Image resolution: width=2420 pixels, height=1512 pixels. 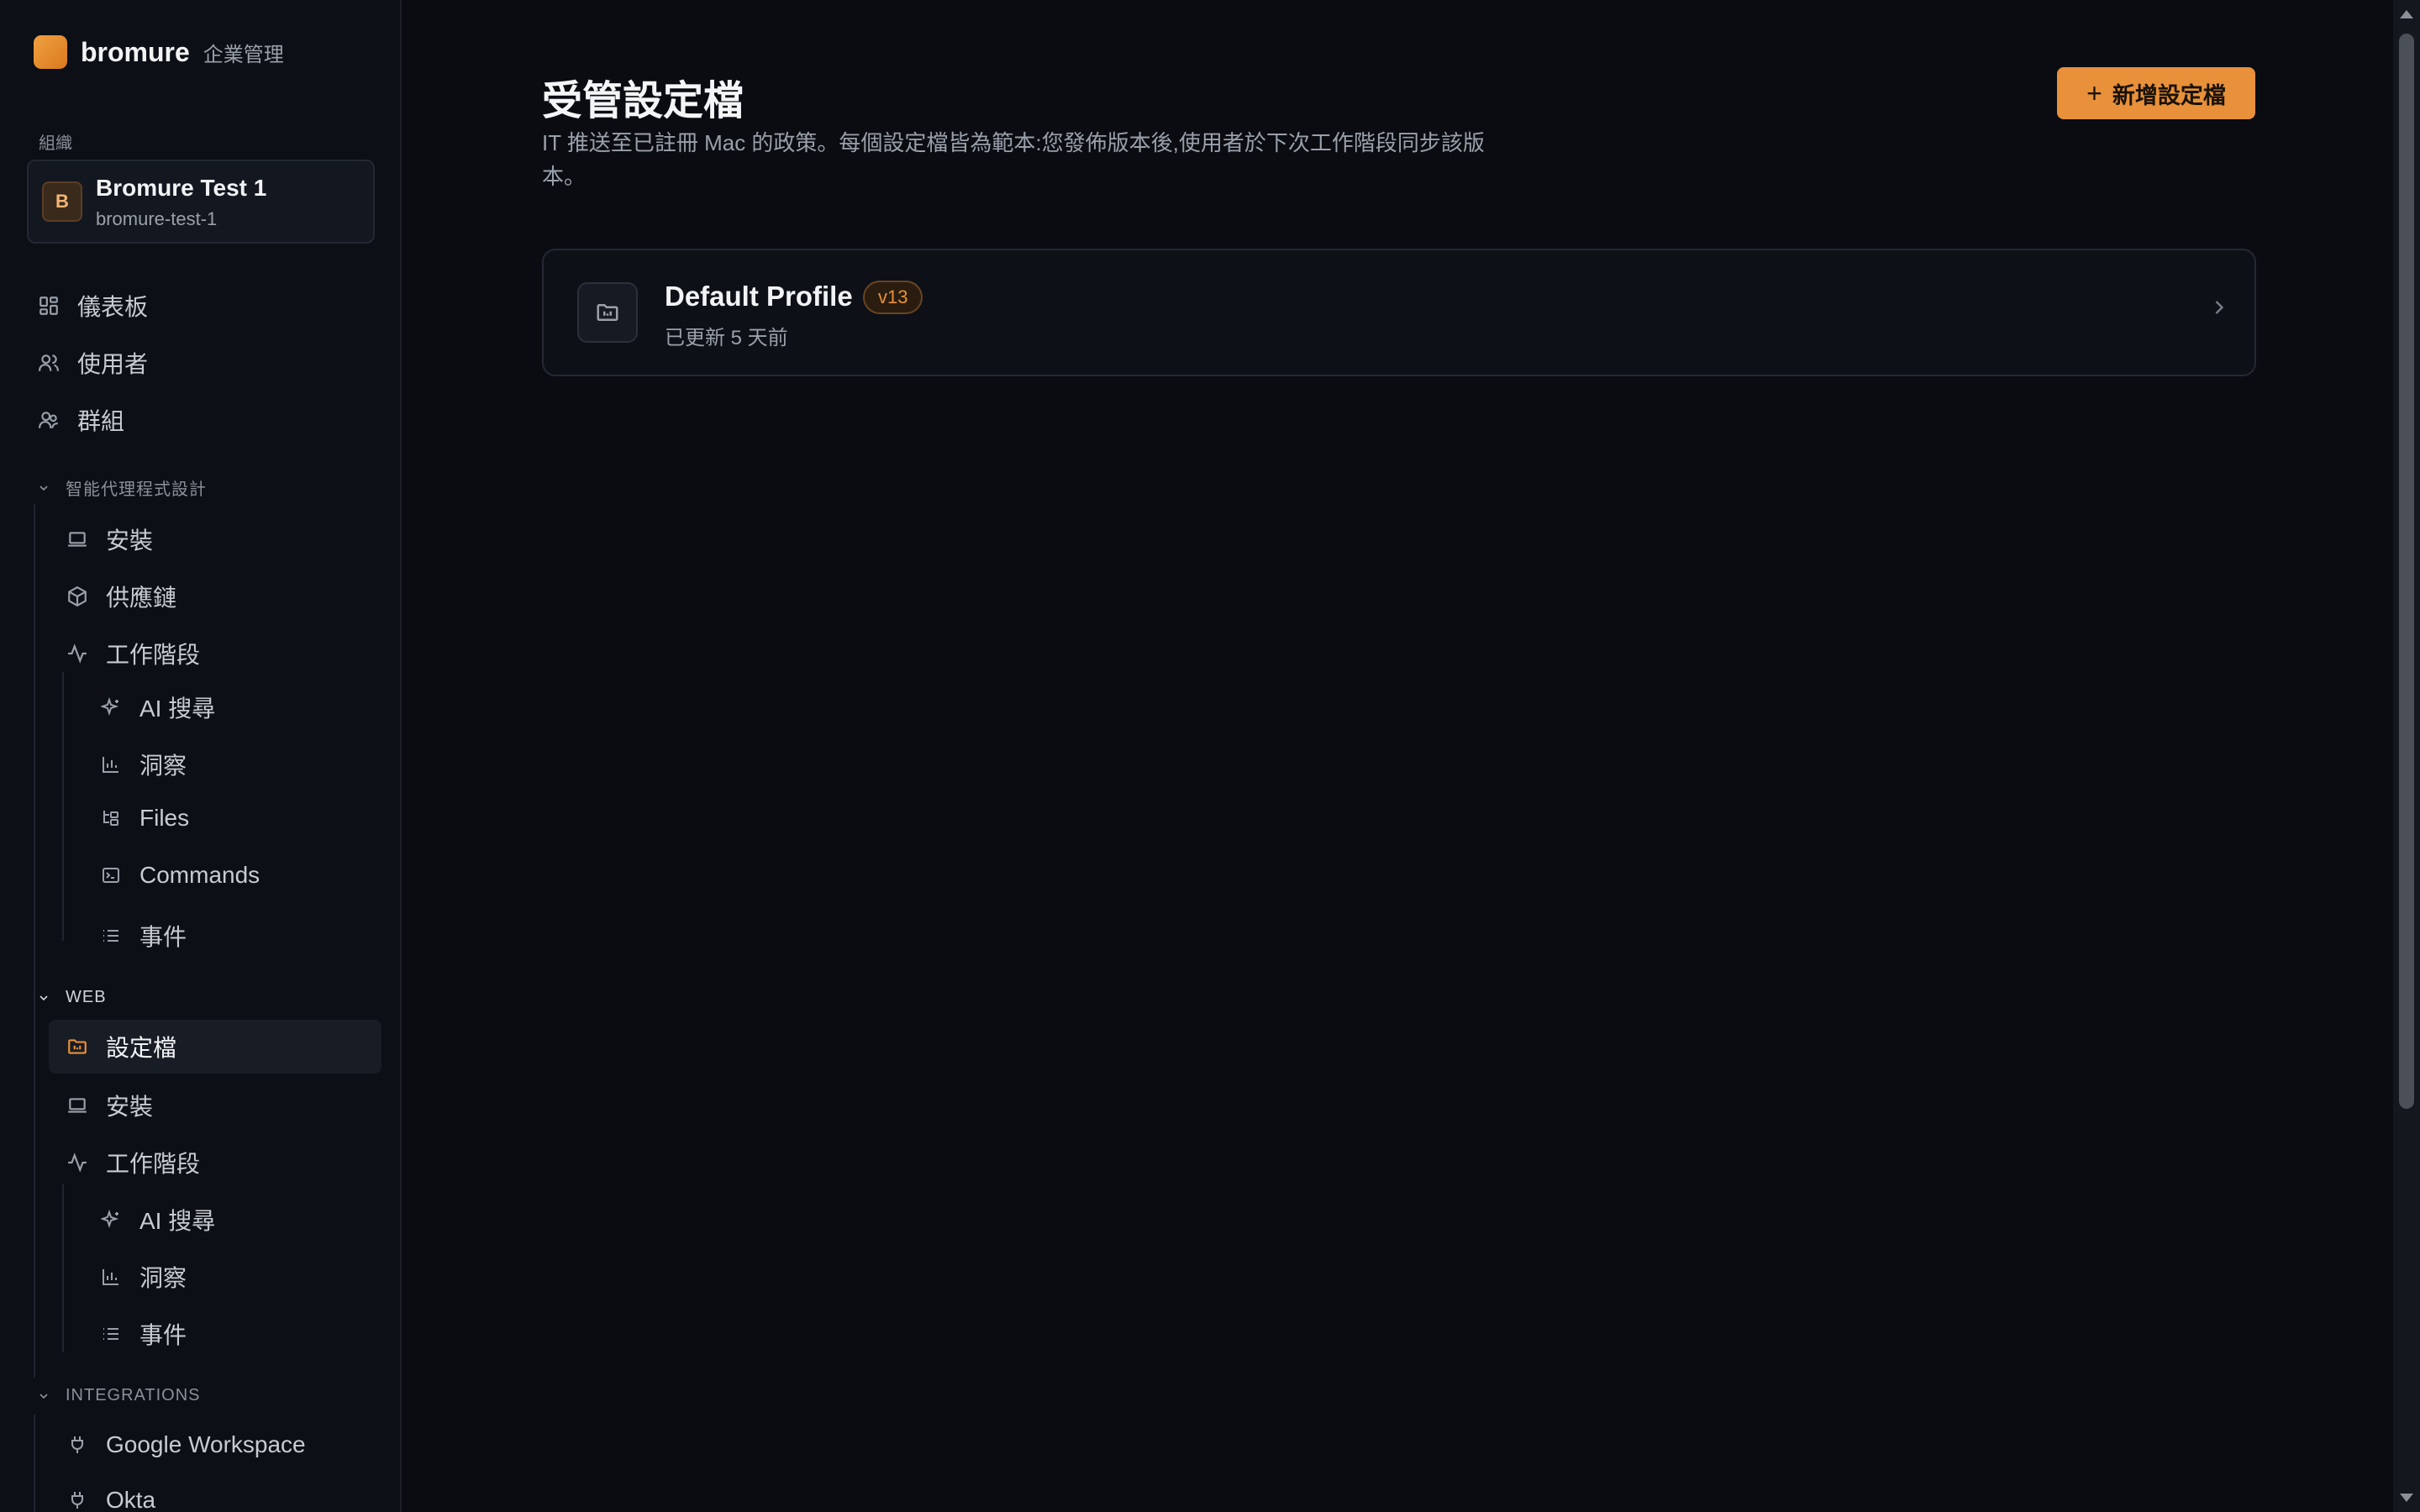 I want to click on dashboard-icon, so click(x=49, y=306).